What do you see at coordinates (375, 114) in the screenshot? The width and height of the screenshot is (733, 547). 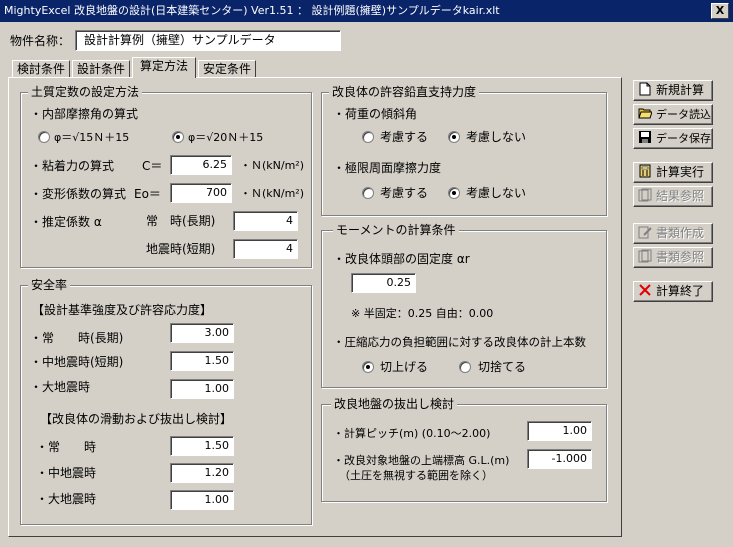 I see `load-angle-label: ・荷重の傾斜角` at bounding box center [375, 114].